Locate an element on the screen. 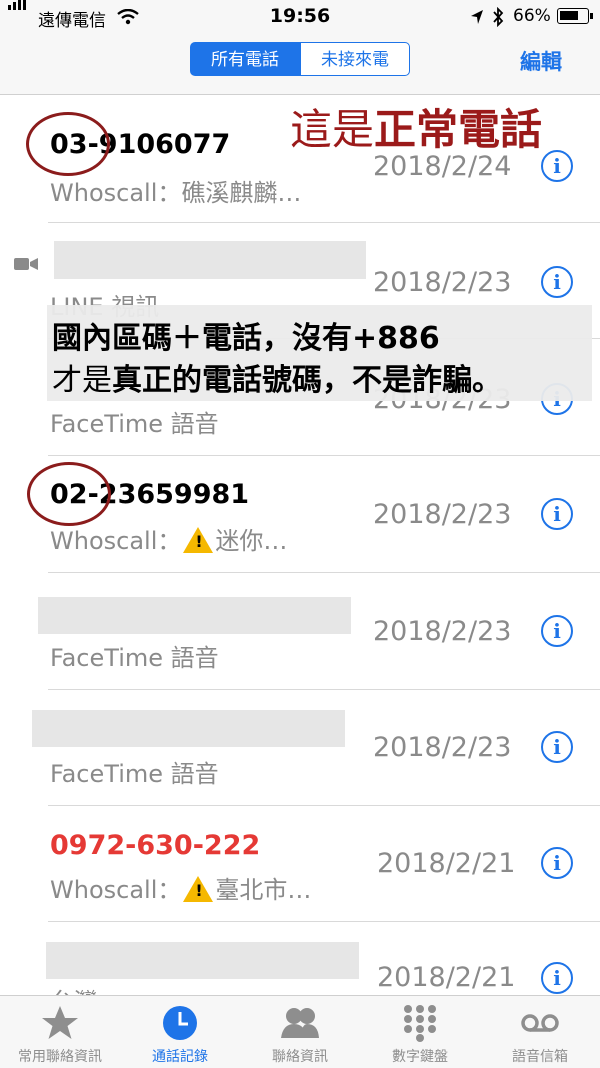 The height and width of the screenshot is (1068, 600). clock-icon is located at coordinates (180, 1023).